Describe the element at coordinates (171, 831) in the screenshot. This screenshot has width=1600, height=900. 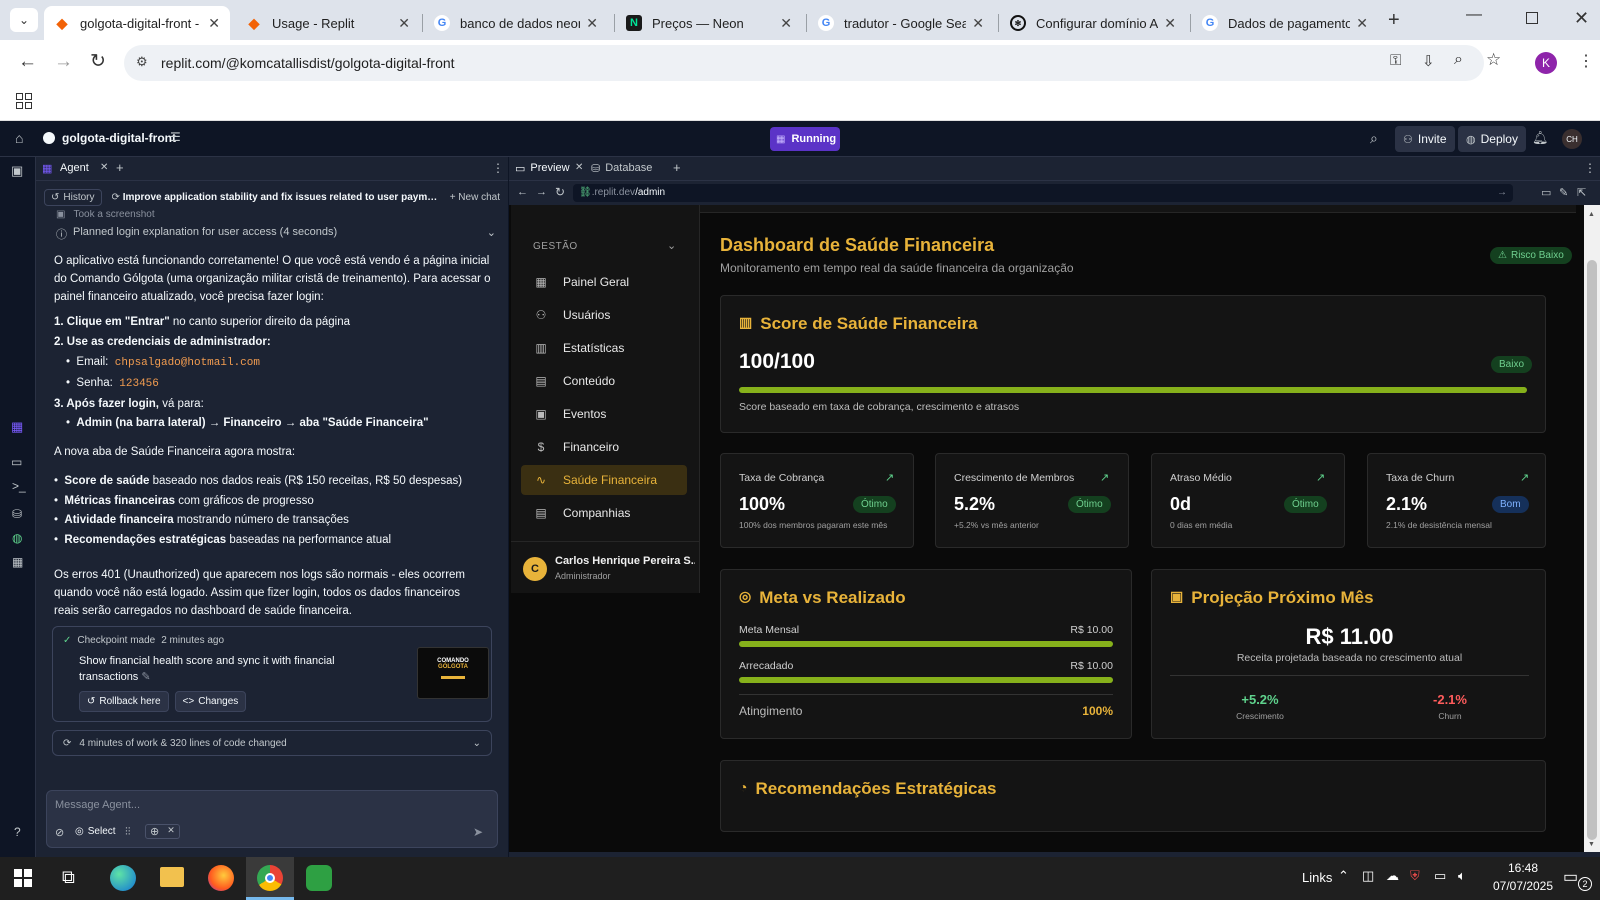
I see `close-icon: ✕` at that location.